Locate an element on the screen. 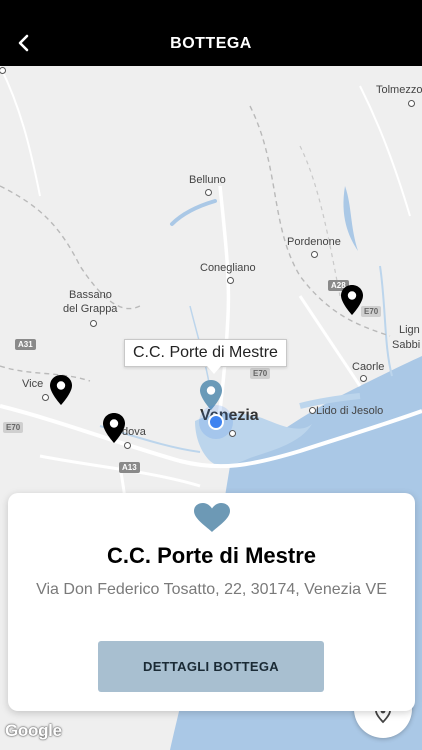 This screenshot has height=750, width=422. place-conegliano: Conegliano is located at coordinates (228, 268).